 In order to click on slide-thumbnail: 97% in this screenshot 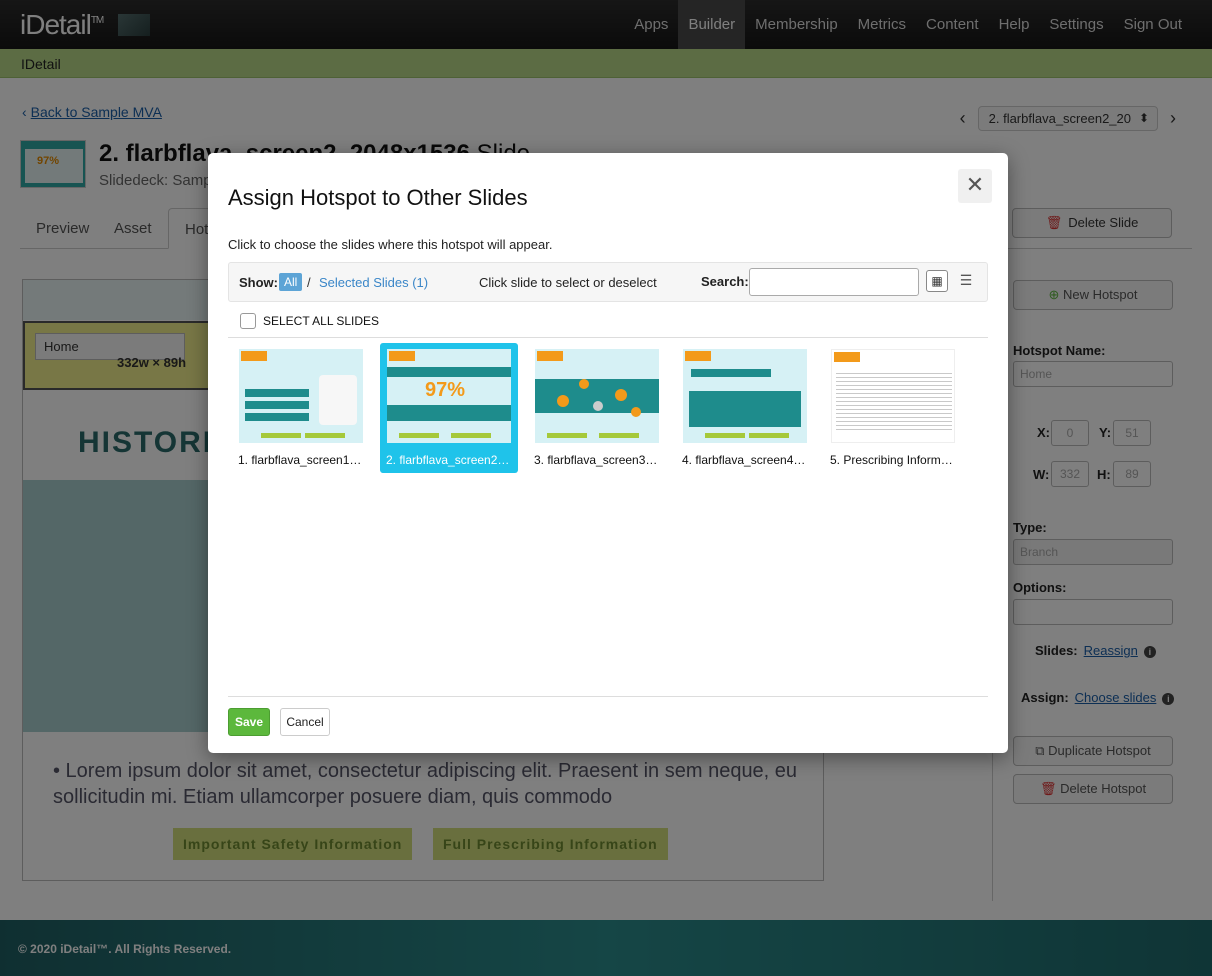, I will do `click(449, 396)`.